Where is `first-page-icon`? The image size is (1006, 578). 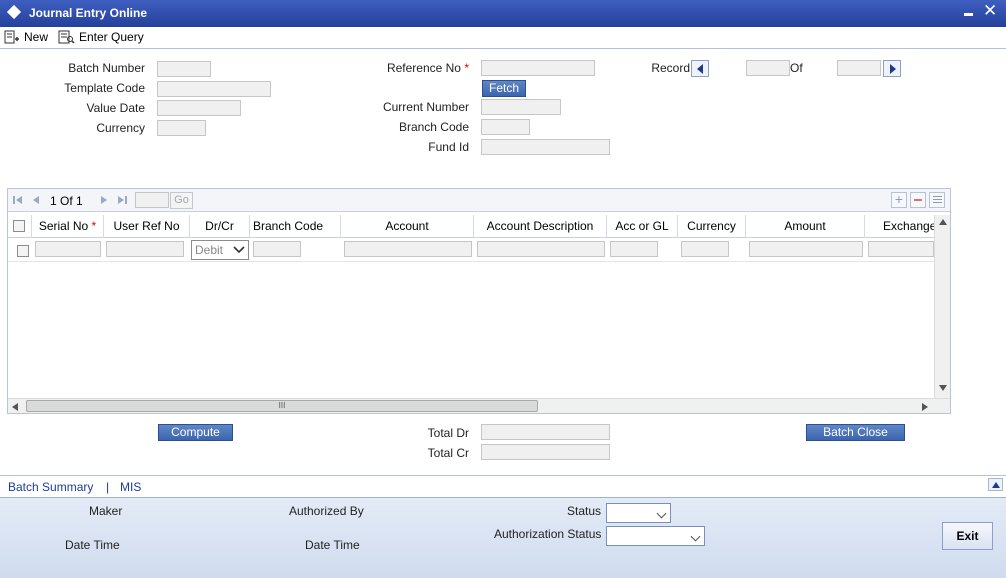 first-page-icon is located at coordinates (18, 200).